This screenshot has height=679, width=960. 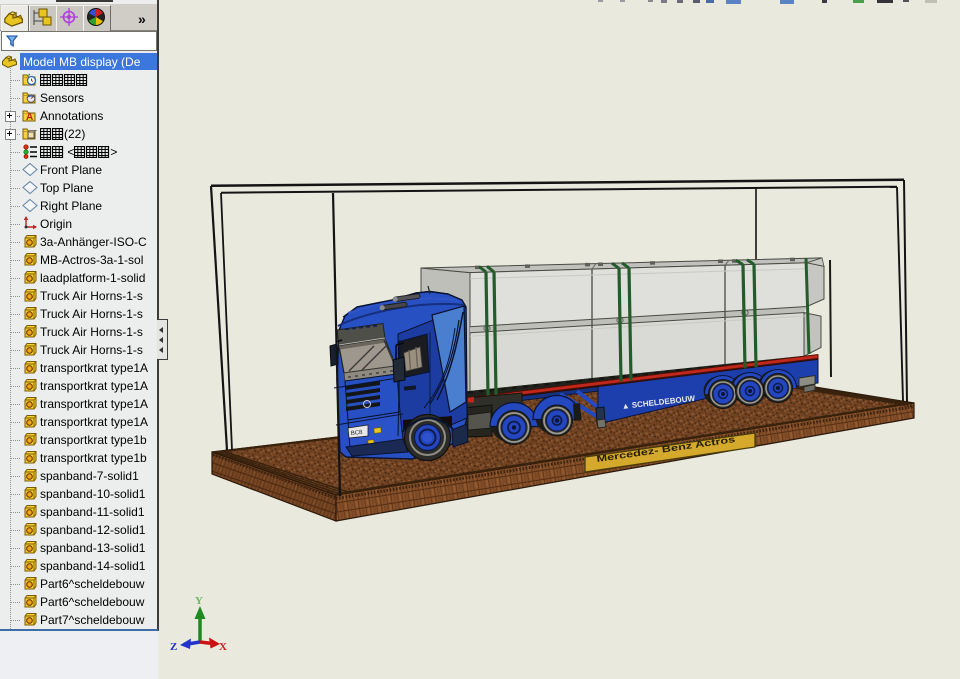 I want to click on svg-text: BC8, so click(x=357, y=433).